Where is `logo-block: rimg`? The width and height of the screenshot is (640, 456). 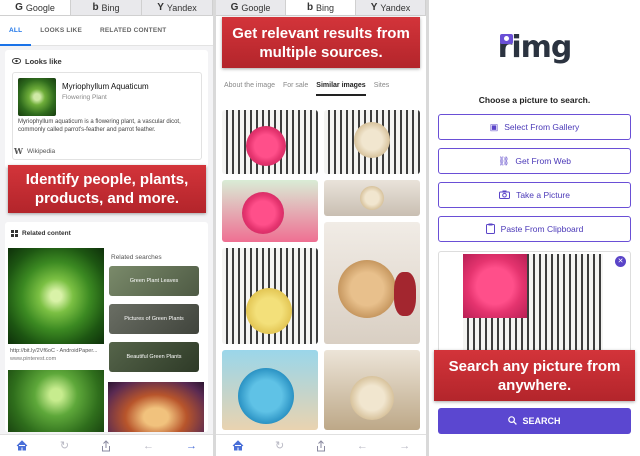
logo-block: rimg is located at coordinates (535, 47).